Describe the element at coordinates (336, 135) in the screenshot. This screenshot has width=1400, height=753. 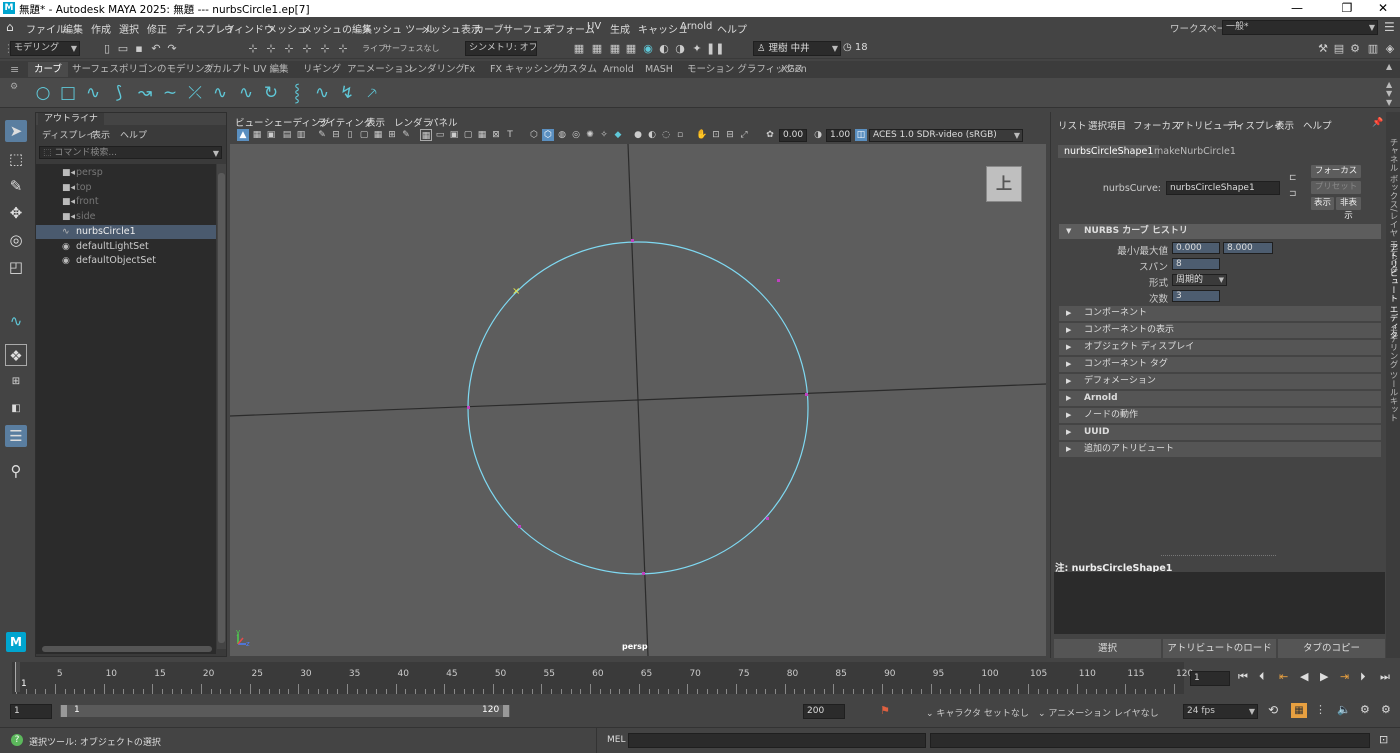
I see `grid-icon: ⊟` at that location.